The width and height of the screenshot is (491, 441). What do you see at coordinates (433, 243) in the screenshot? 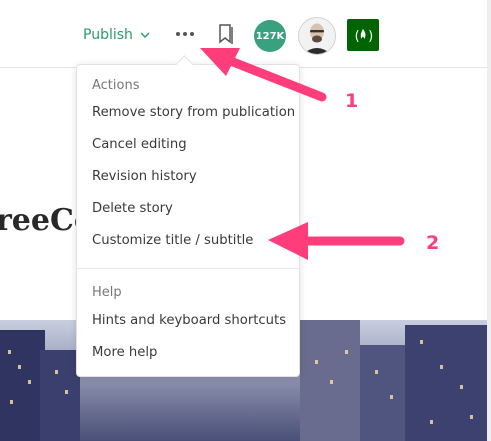
I see `annotation-label-2: 2` at bounding box center [433, 243].